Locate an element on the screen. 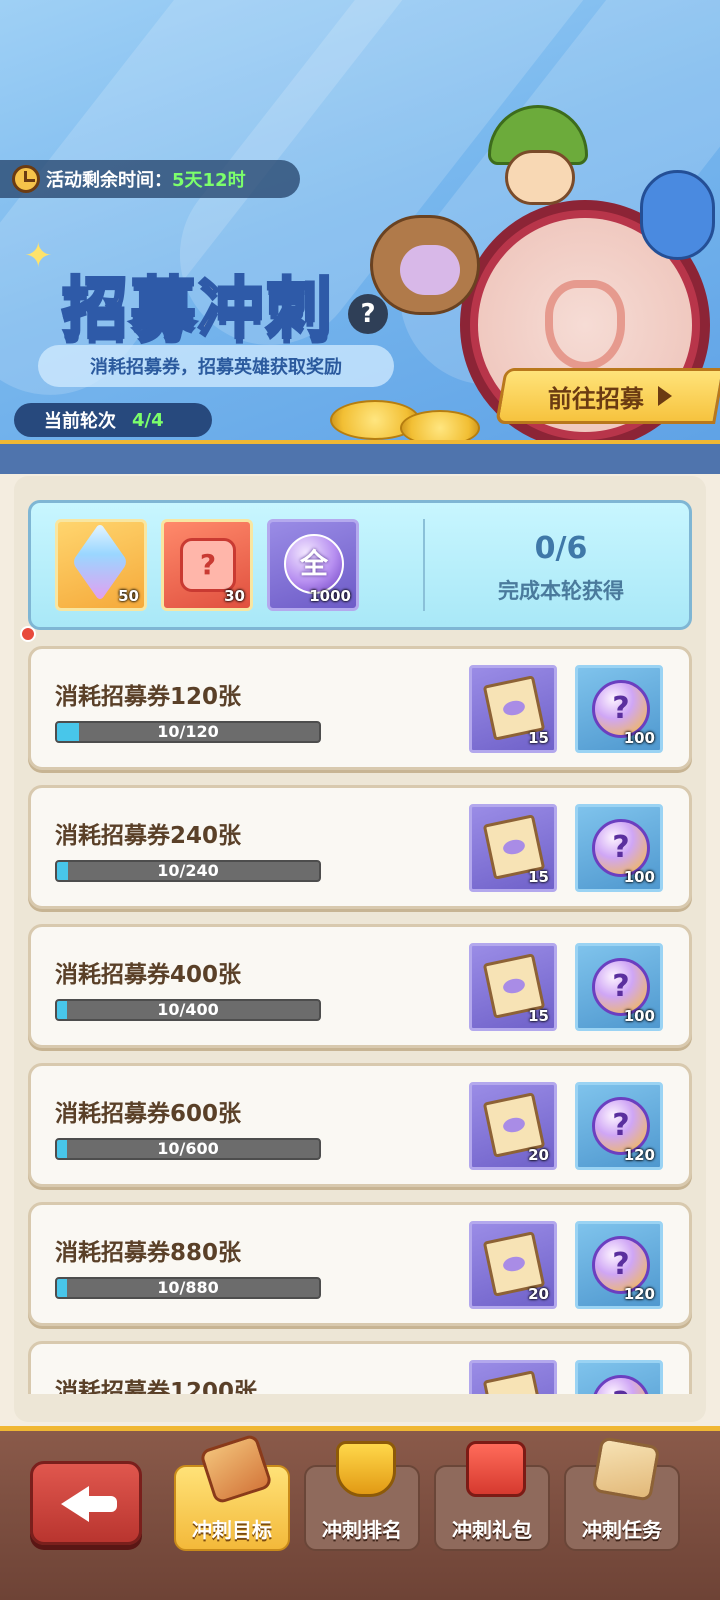  nav-tab-label: 冲刺礼包 is located at coordinates (492, 1530).